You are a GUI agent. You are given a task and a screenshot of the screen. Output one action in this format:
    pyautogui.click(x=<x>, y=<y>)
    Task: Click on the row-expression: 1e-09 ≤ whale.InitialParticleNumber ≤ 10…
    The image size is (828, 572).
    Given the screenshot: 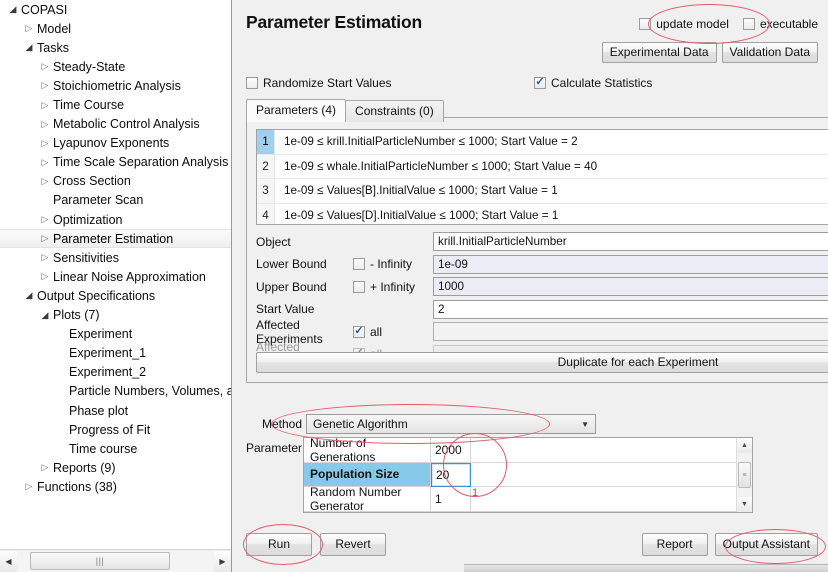 What is the action you would take?
    pyautogui.click(x=441, y=166)
    